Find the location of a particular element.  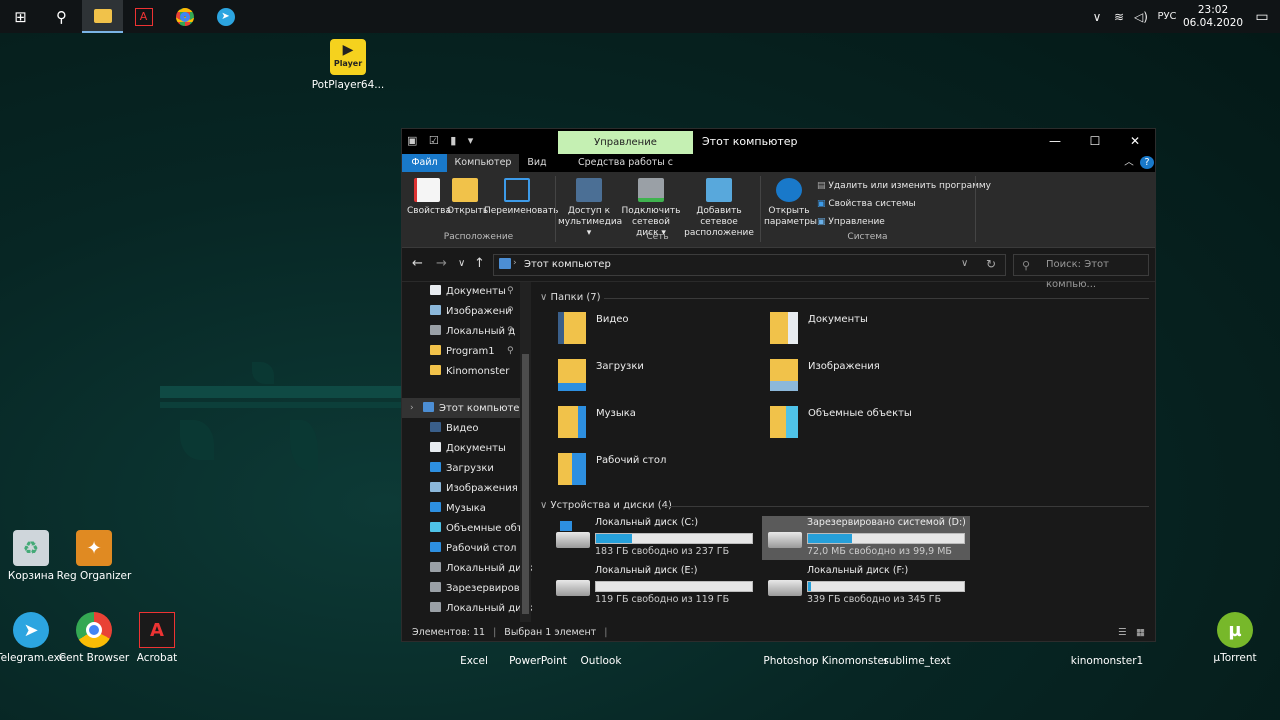

3d-objects-folder-icon is located at coordinates (784, 422).